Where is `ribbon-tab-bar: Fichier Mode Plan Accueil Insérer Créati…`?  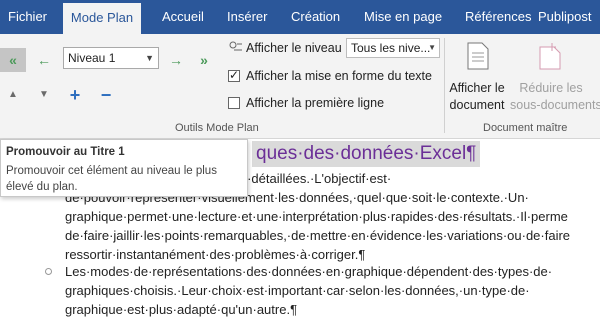
ribbon-tab-bar: Fichier Mode Plan Accueil Insérer Créati… is located at coordinates (300, 17).